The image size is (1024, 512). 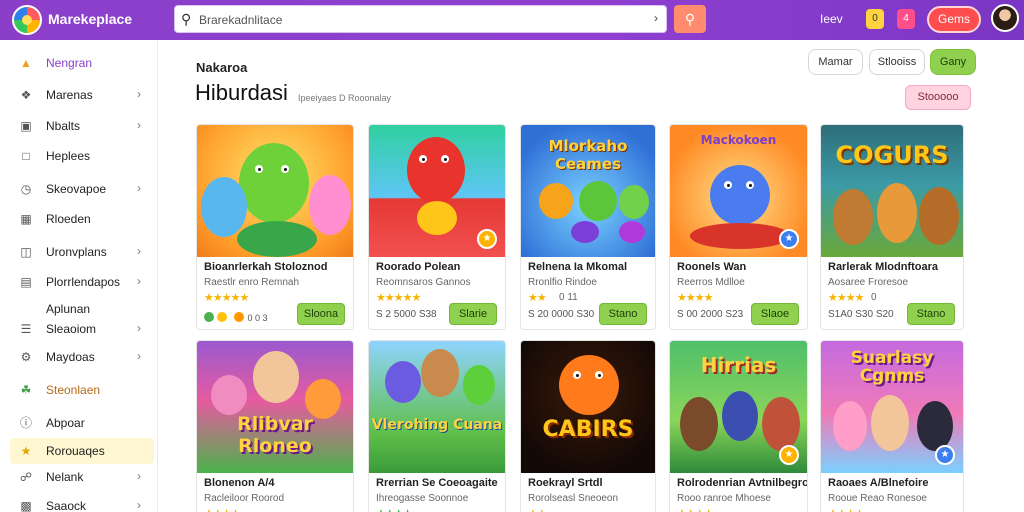 I want to click on sidebar-item-uronvplans: ◫ Uronvplans ›, so click(x=79, y=252).